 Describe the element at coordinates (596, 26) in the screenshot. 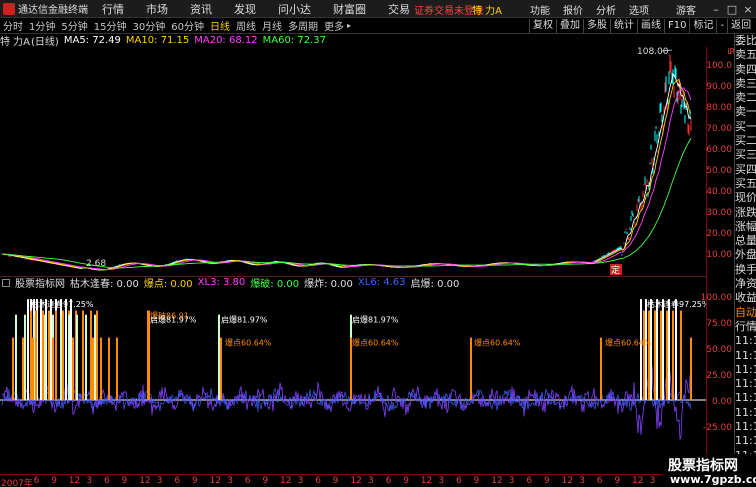

I see `tool-duogu: 多股` at that location.